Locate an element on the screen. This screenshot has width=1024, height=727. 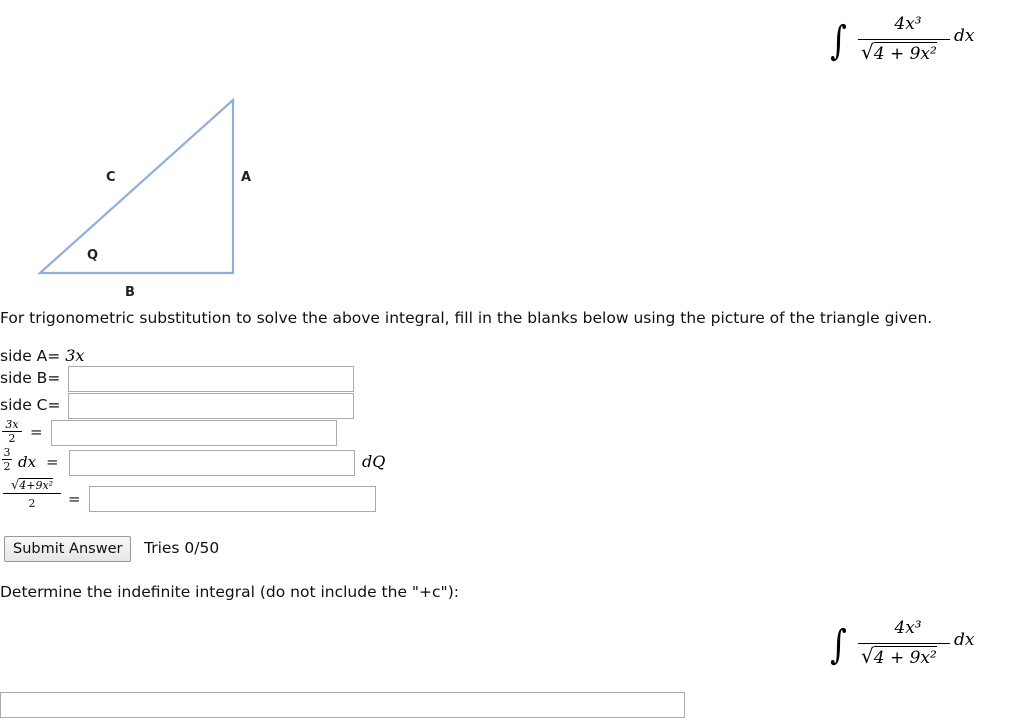
dq-suffix: dQ is located at coordinates (374, 461).